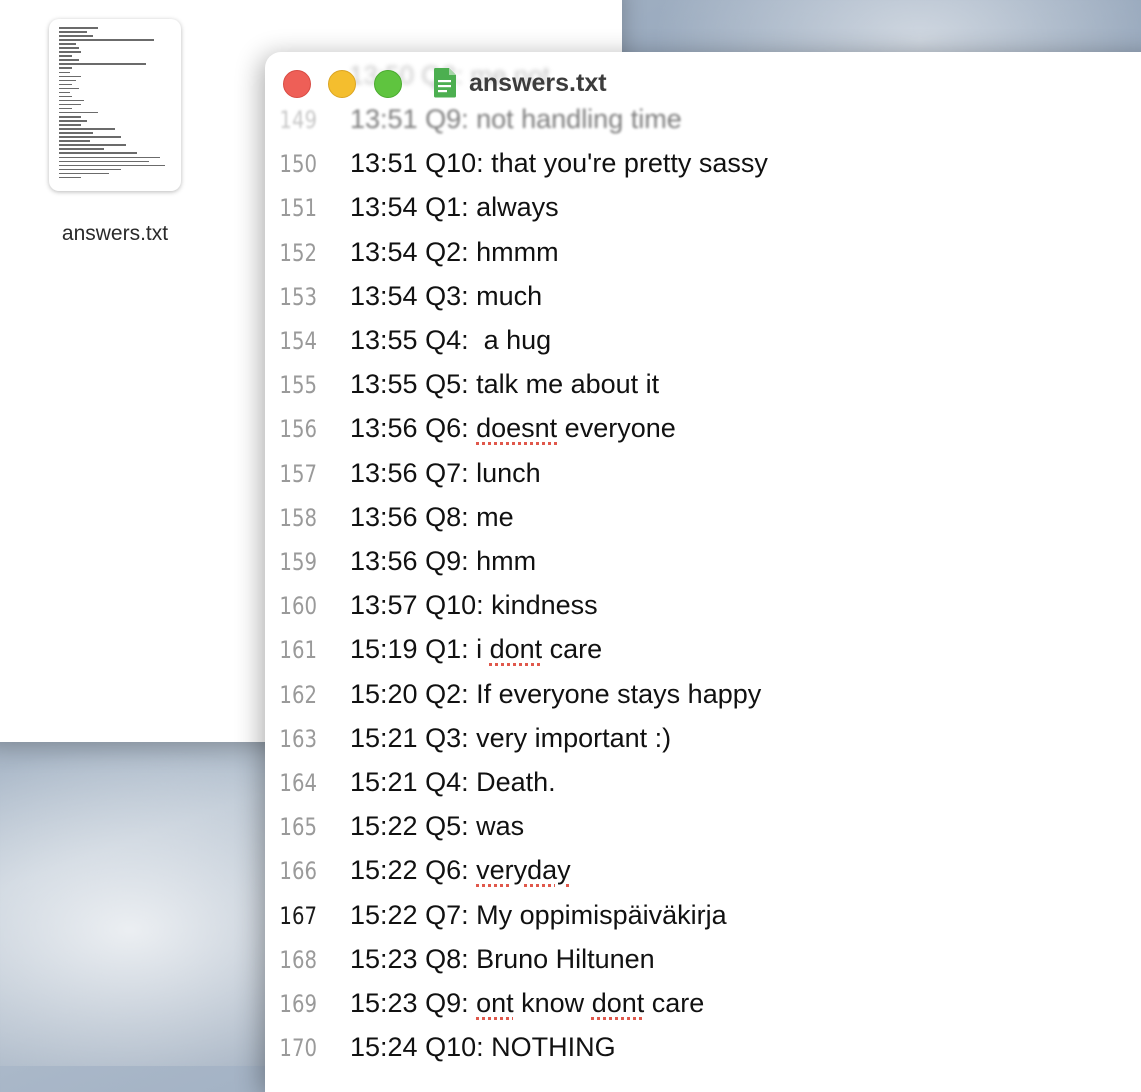  Describe the element at coordinates (450, 340) in the screenshot. I see `line-text: 13:55 Q4: a hug` at that location.